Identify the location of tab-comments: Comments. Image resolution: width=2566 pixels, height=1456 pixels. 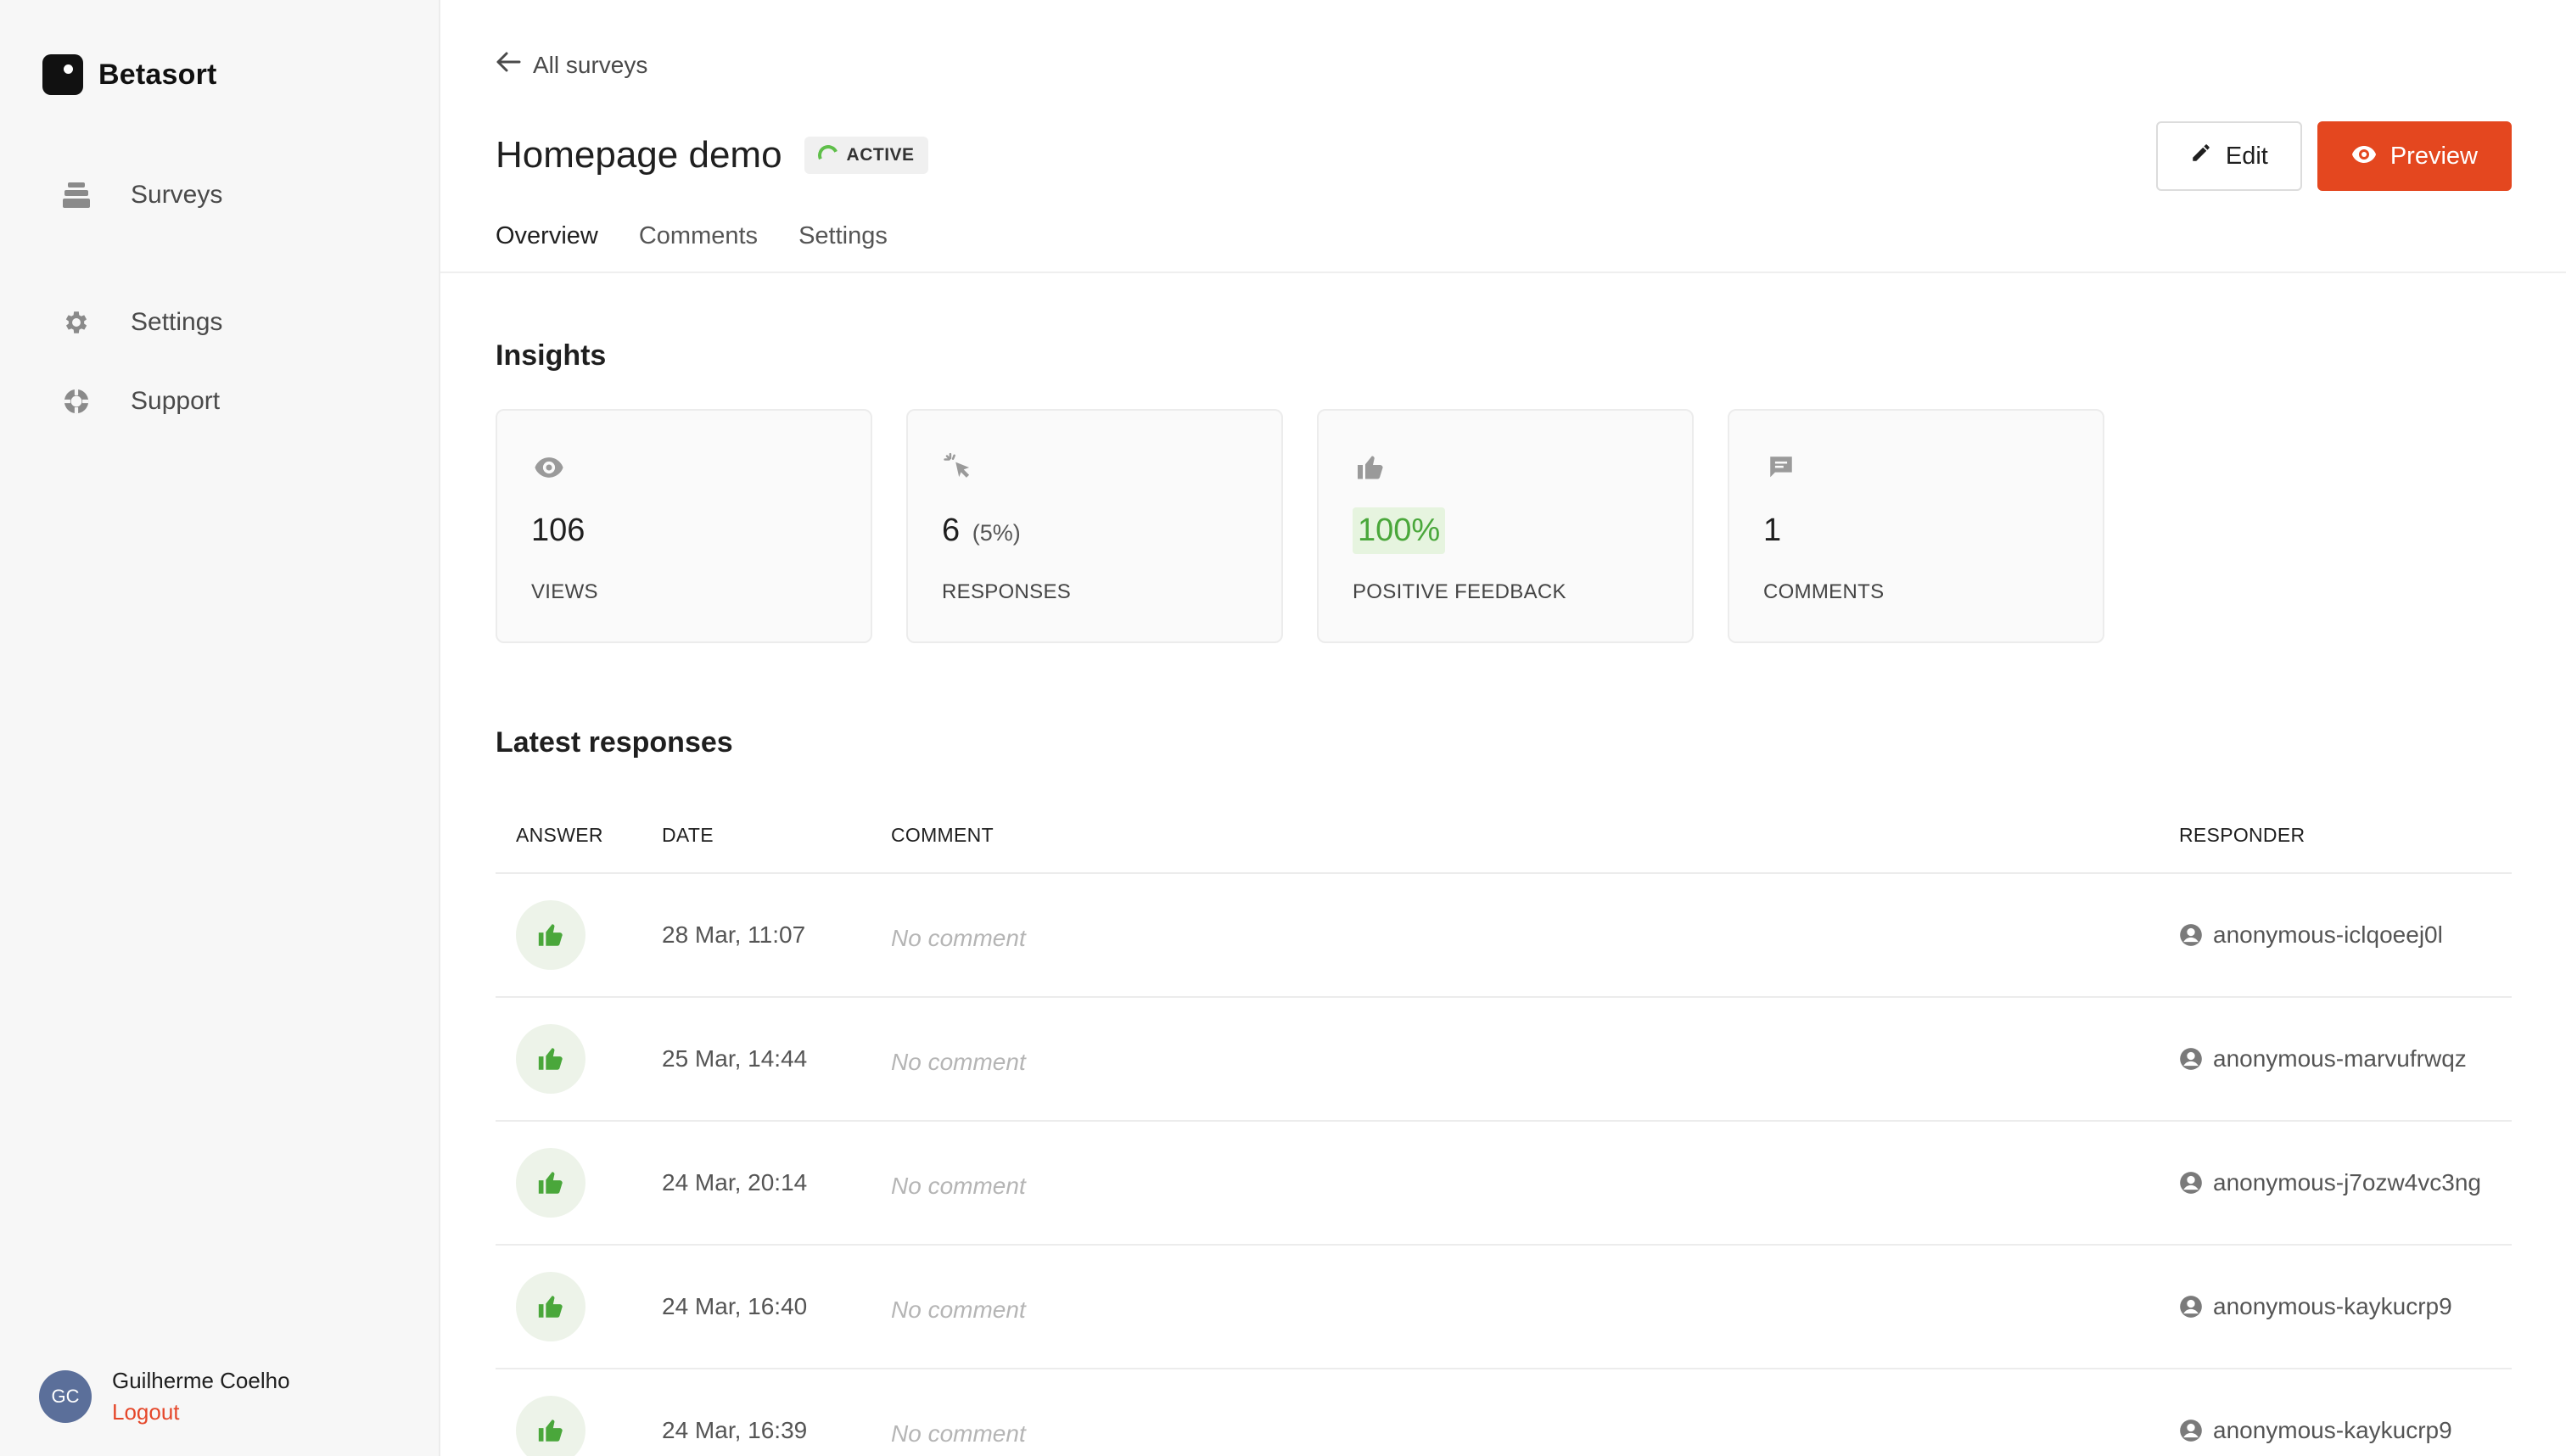
(698, 240).